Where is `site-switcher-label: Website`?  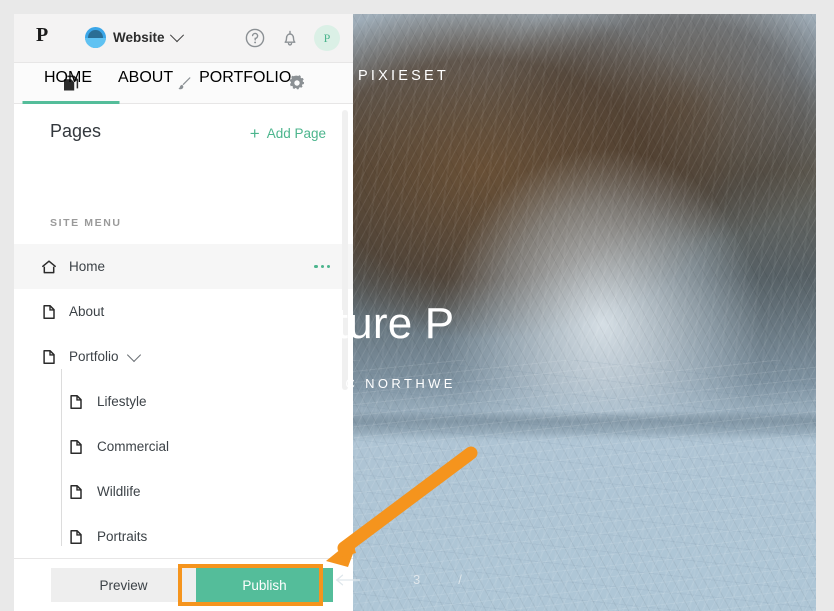
site-switcher-label: Website is located at coordinates (139, 37).